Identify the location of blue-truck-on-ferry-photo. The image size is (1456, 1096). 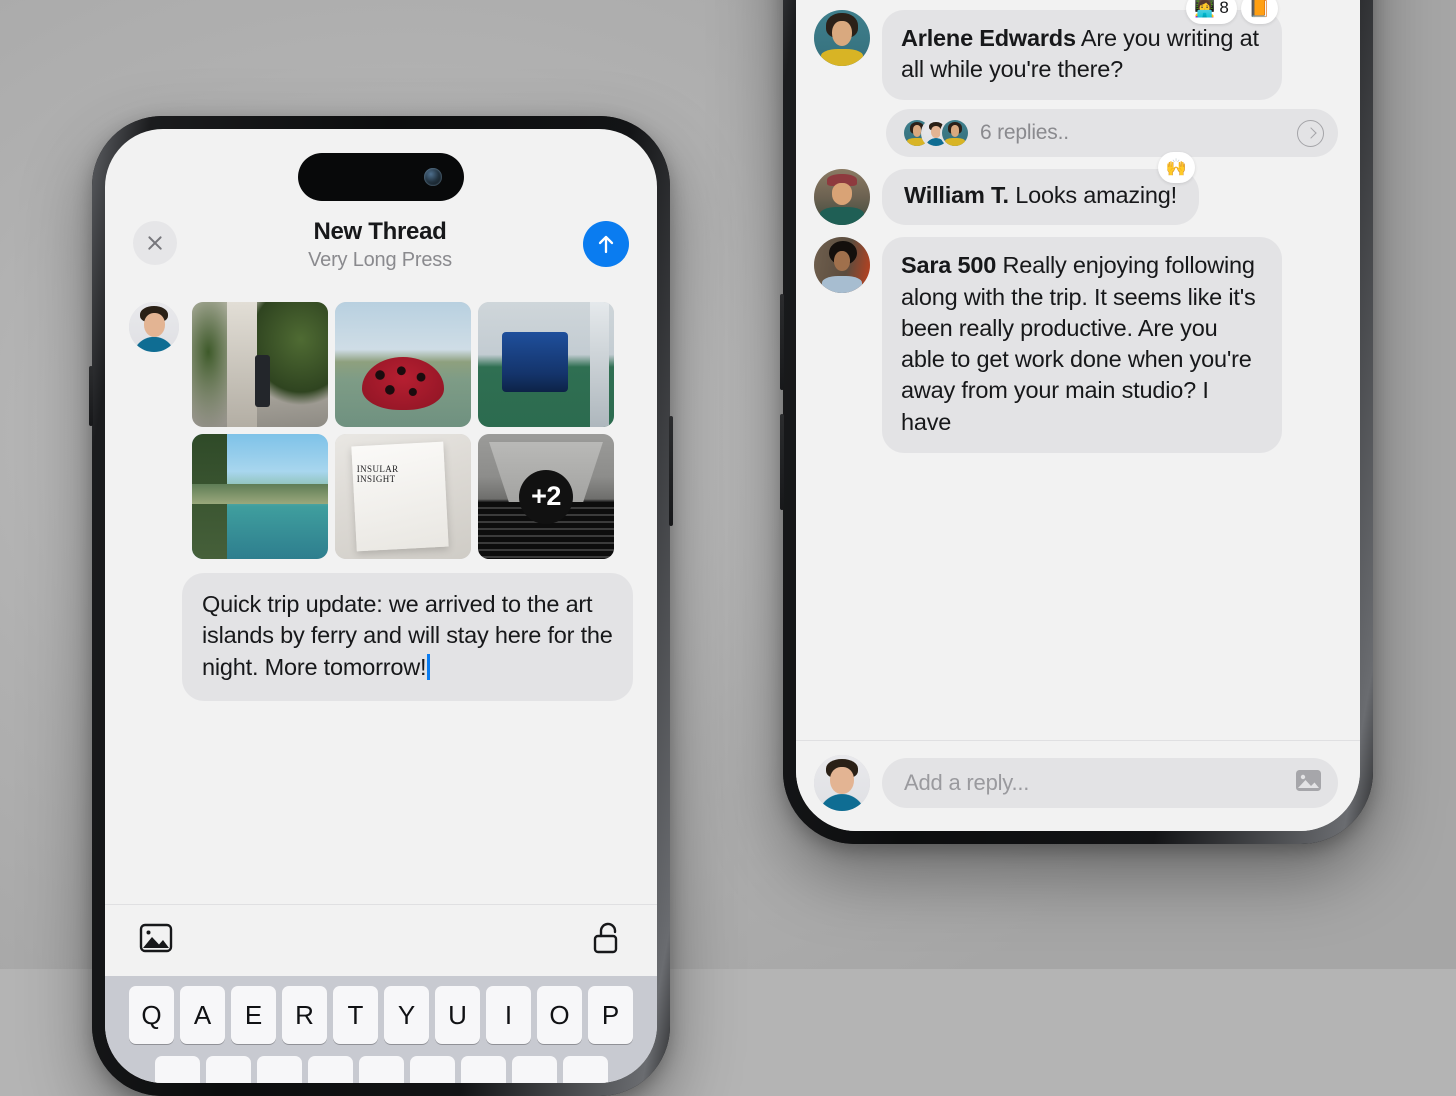
(546, 364).